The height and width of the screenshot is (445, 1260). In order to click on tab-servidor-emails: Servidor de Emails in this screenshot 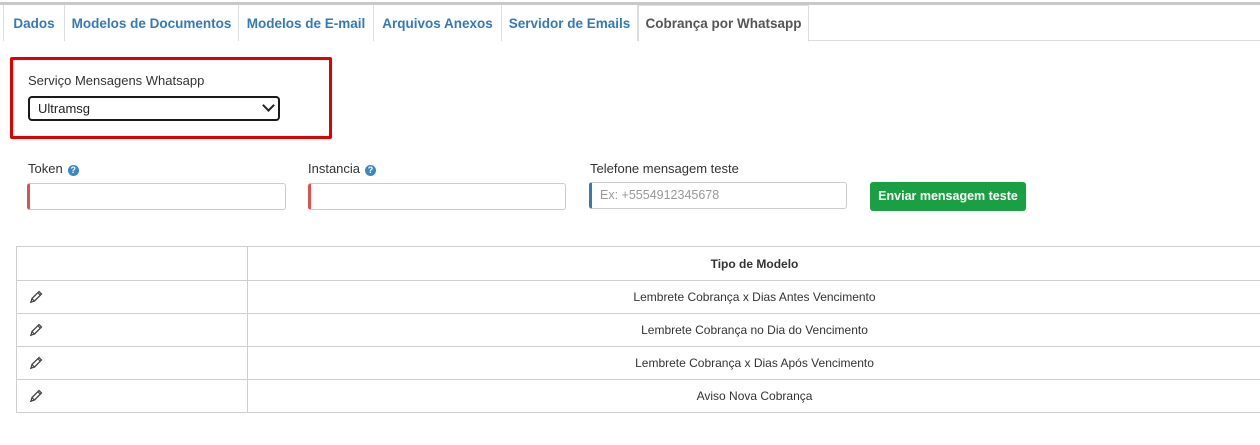, I will do `click(570, 23)`.